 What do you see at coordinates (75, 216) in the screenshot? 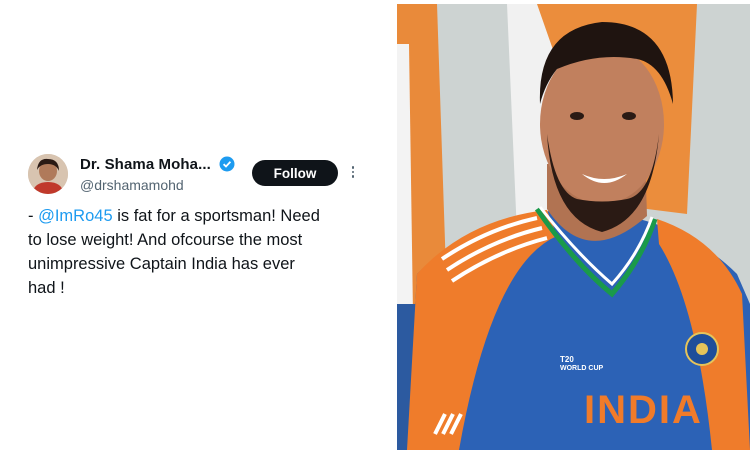
I see `mention-link: @ImRo45` at bounding box center [75, 216].